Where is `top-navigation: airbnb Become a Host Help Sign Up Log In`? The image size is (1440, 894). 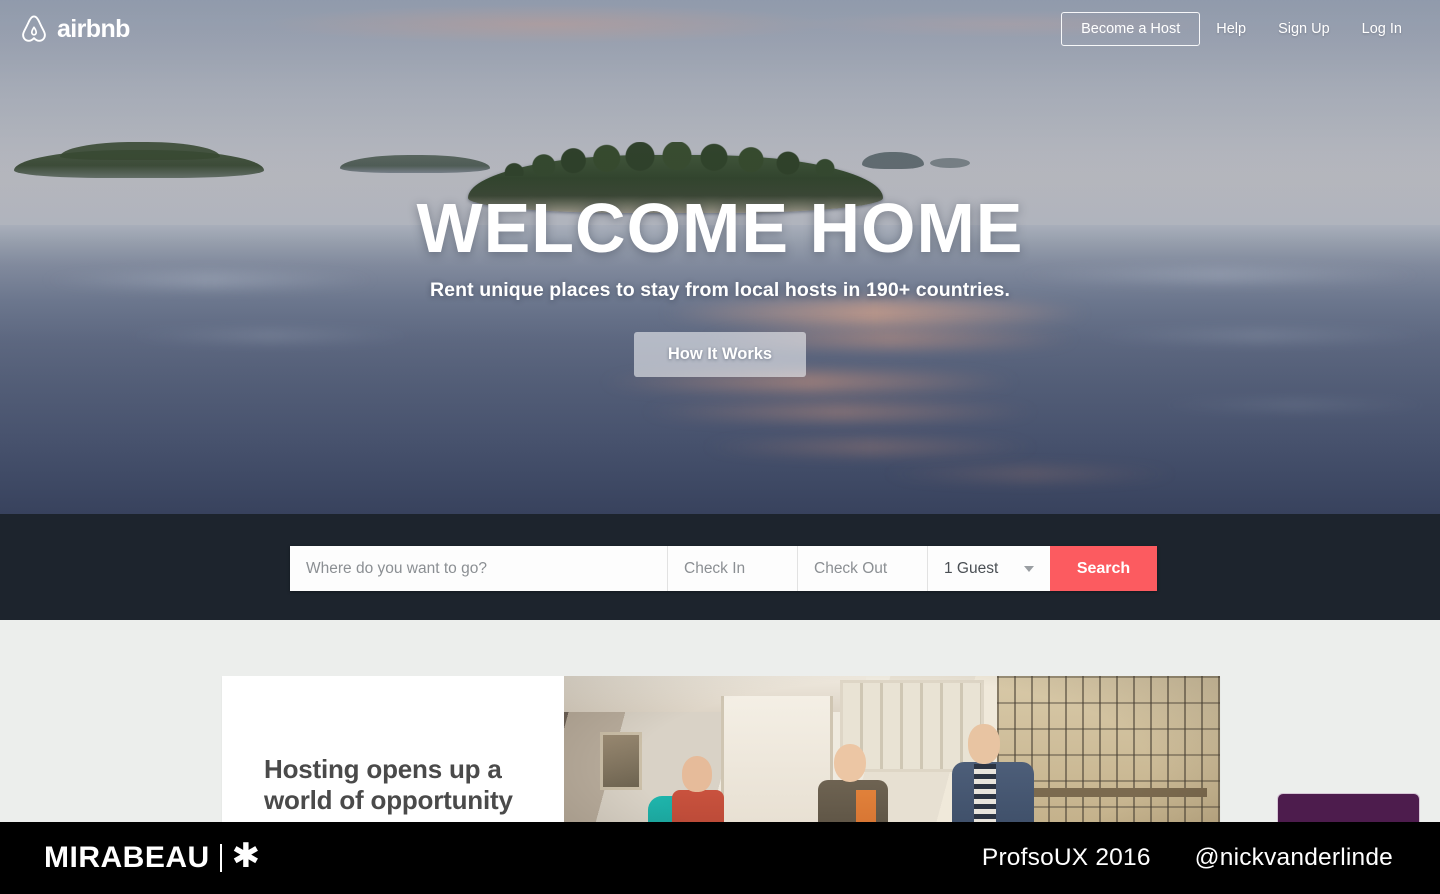
top-navigation: airbnb Become a Host Help Sign Up Log In is located at coordinates (720, 29).